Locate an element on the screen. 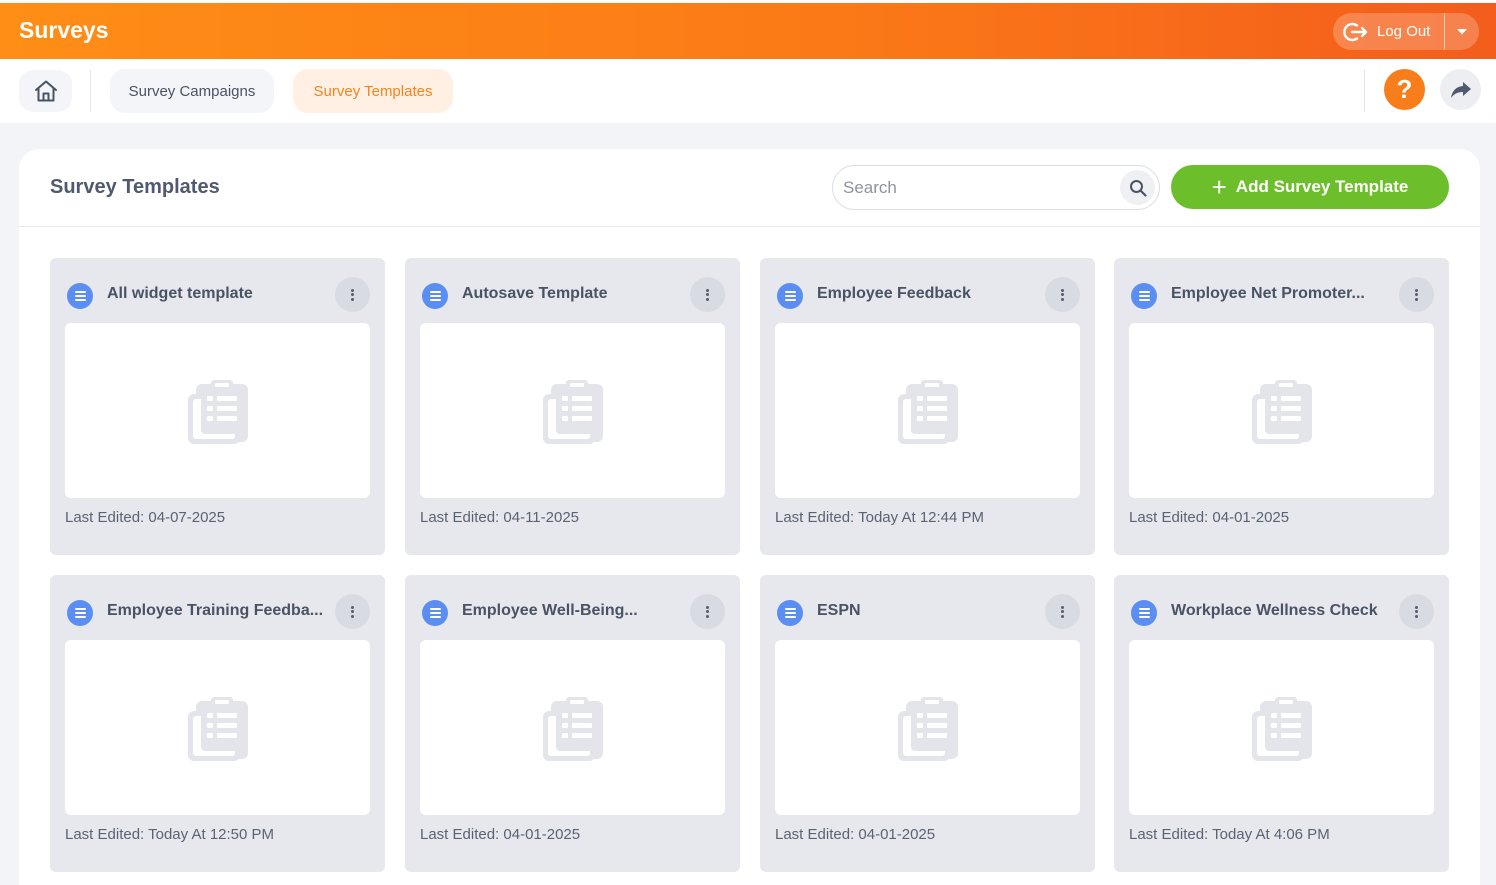  home-icon is located at coordinates (45, 91).